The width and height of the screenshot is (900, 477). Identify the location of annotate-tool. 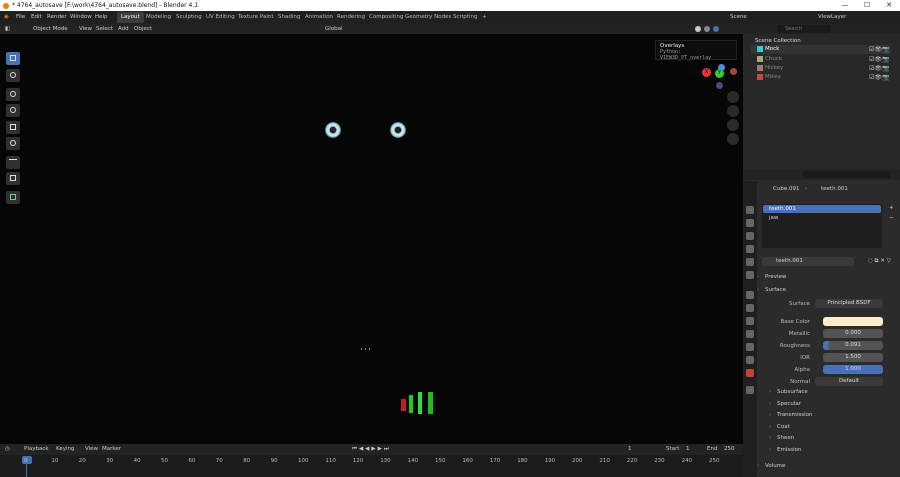
(13, 162).